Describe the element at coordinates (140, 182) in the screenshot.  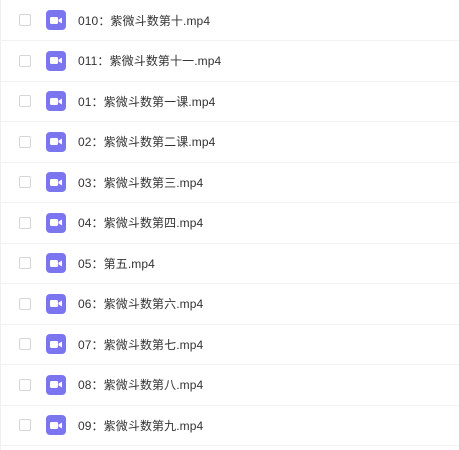
I see `file-name: 03：紫微斗数第三.mp4` at that location.